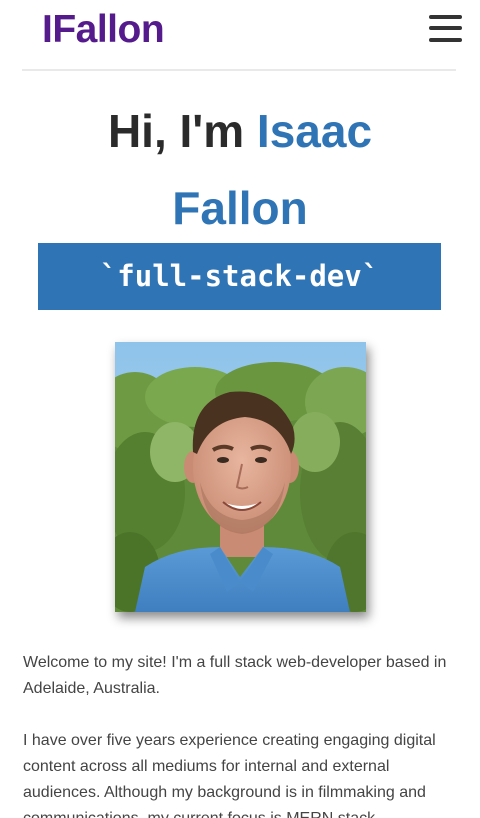 The image size is (480, 818). What do you see at coordinates (314, 131) in the screenshot?
I see `hero-first-name: Isaac` at bounding box center [314, 131].